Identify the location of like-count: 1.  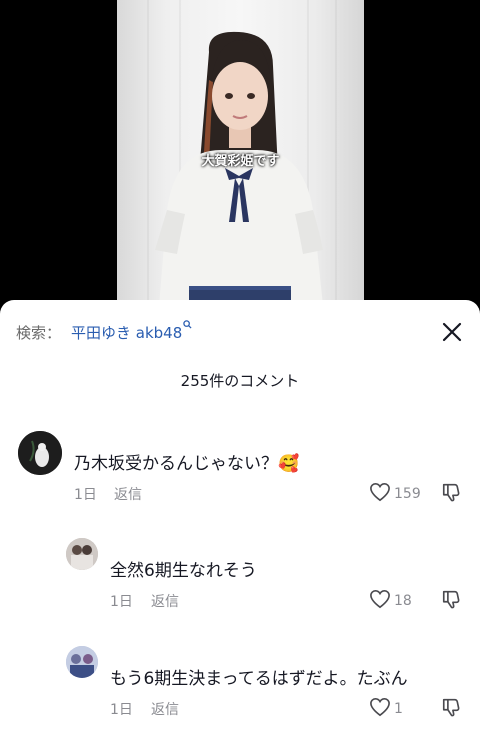
(398, 709).